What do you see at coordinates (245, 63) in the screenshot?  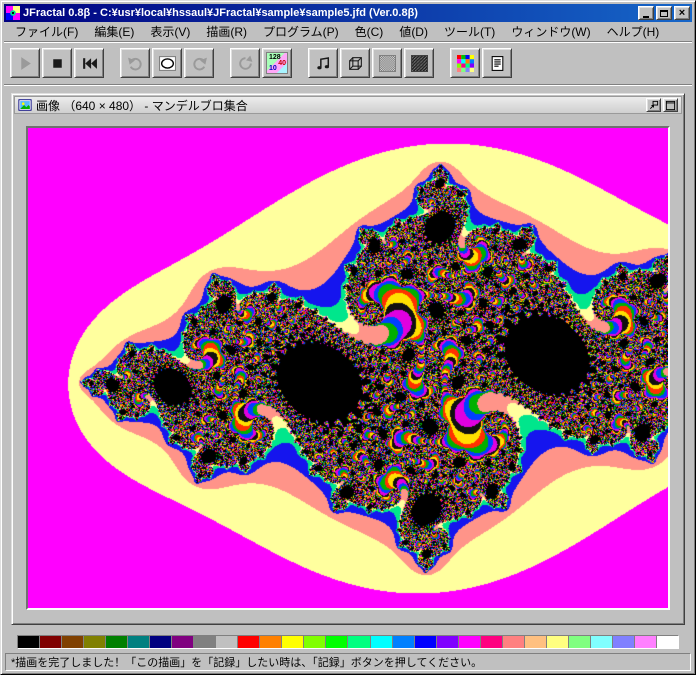 I see `repeat-button` at bounding box center [245, 63].